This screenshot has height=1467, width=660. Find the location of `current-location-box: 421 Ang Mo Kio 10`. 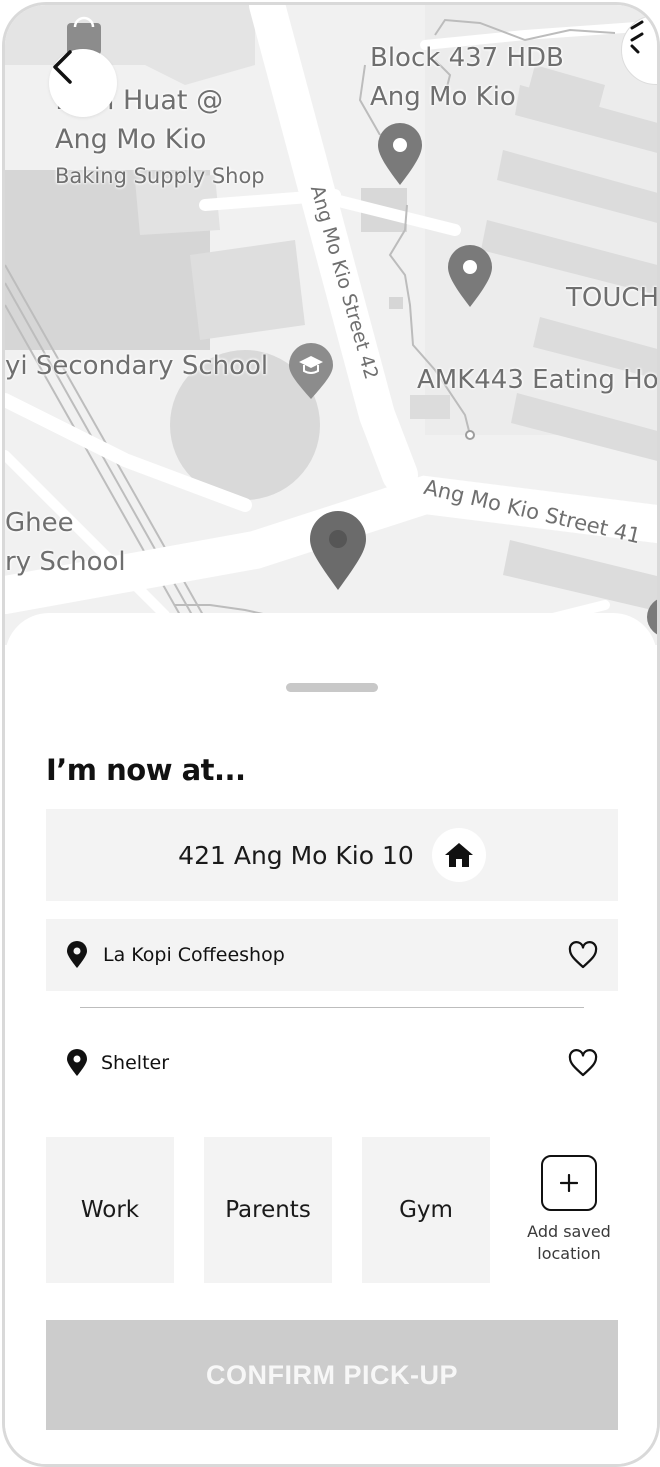

current-location-box: 421 Ang Mo Kio 10 is located at coordinates (332, 855).